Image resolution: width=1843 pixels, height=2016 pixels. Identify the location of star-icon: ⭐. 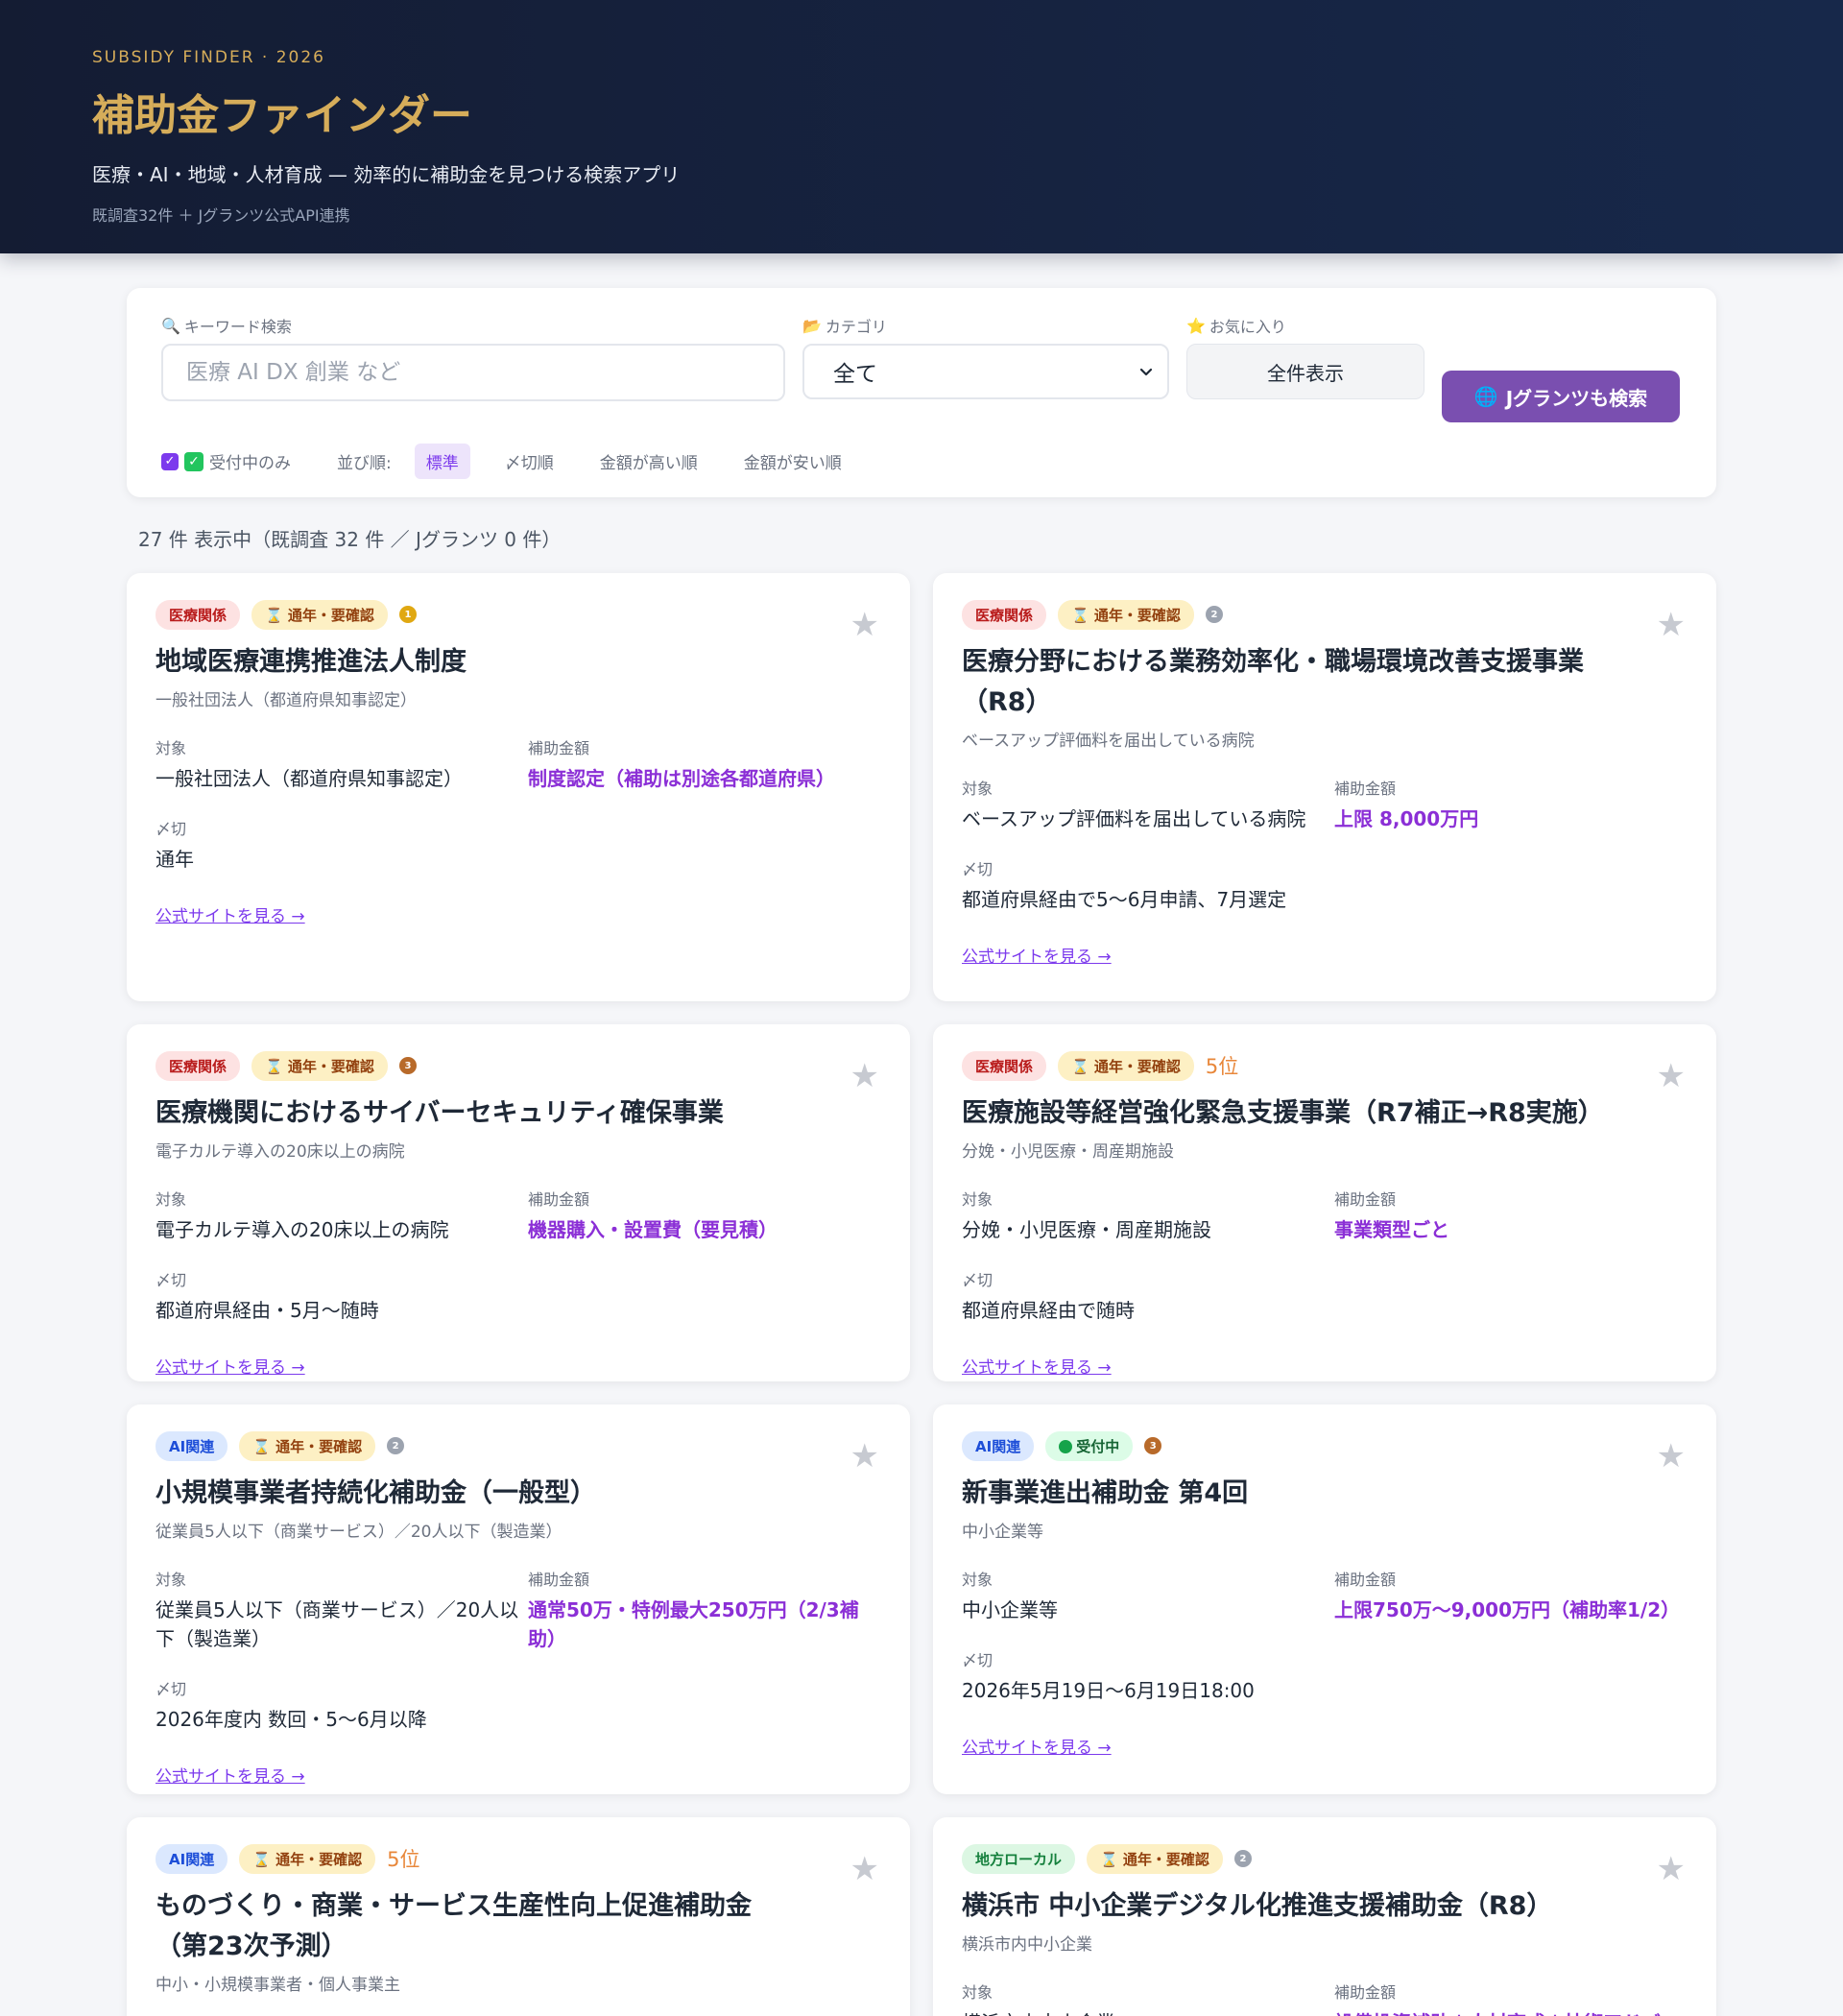
(1196, 325).